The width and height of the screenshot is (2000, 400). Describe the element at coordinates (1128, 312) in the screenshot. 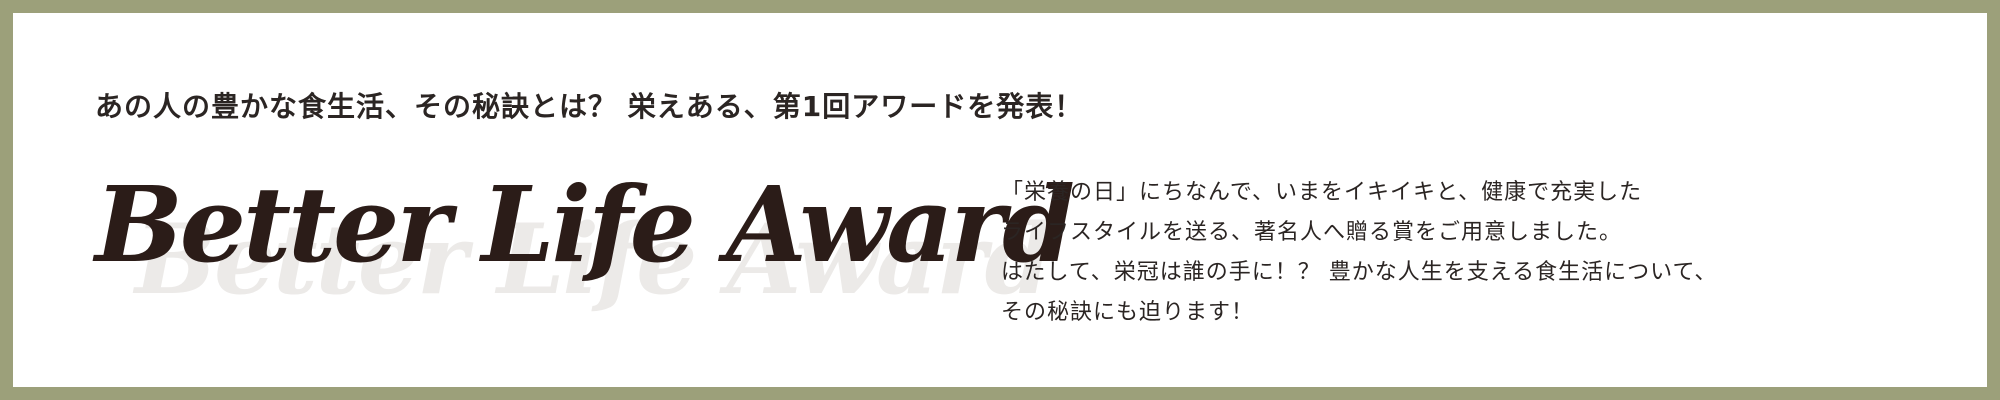

I see `description-line: その秘訣にも迫ります！` at that location.